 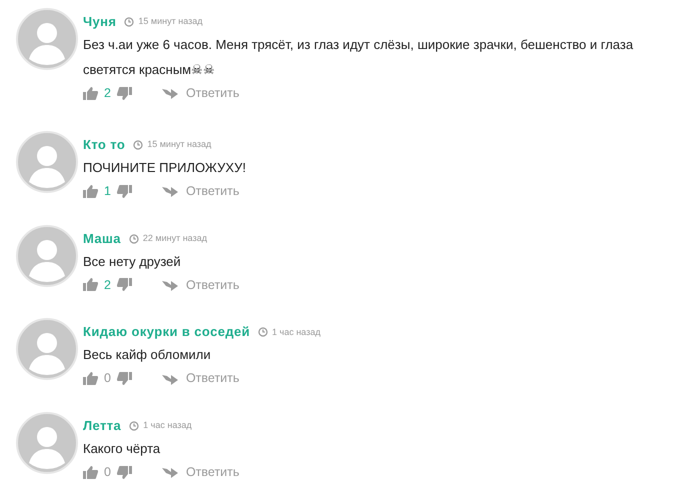 What do you see at coordinates (104, 145) in the screenshot?
I see `author-name: Кто то` at bounding box center [104, 145].